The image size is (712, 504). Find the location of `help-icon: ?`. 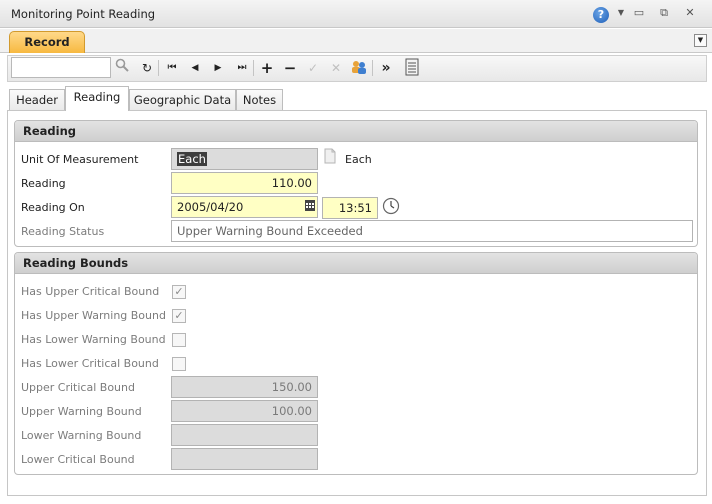

help-icon: ? is located at coordinates (601, 15).